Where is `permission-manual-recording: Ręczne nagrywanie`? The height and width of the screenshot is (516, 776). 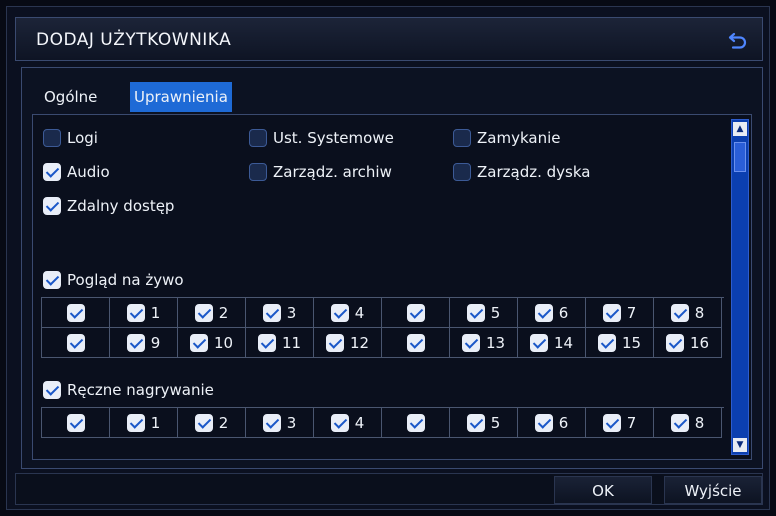
permission-manual-recording: Ręczne nagrywanie is located at coordinates (128, 390).